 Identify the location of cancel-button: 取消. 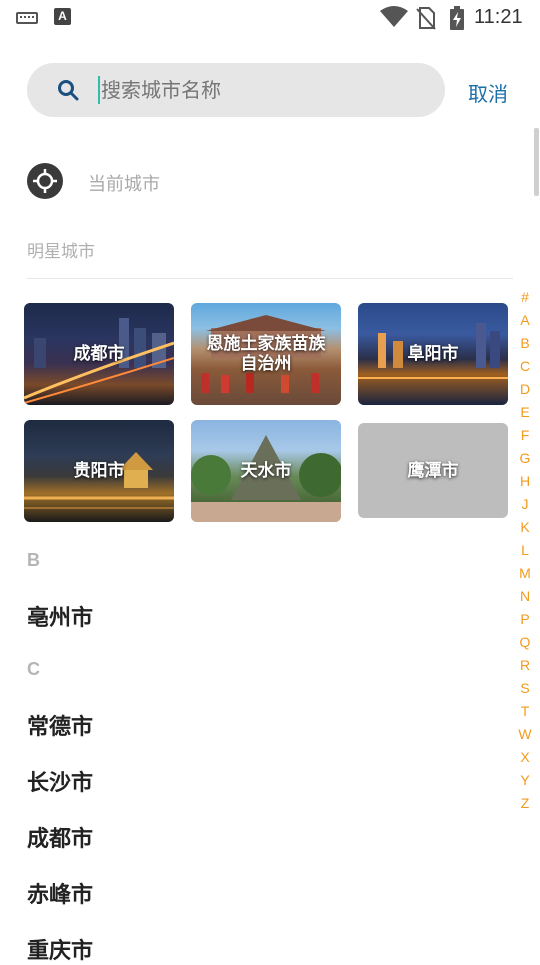
(488, 92).